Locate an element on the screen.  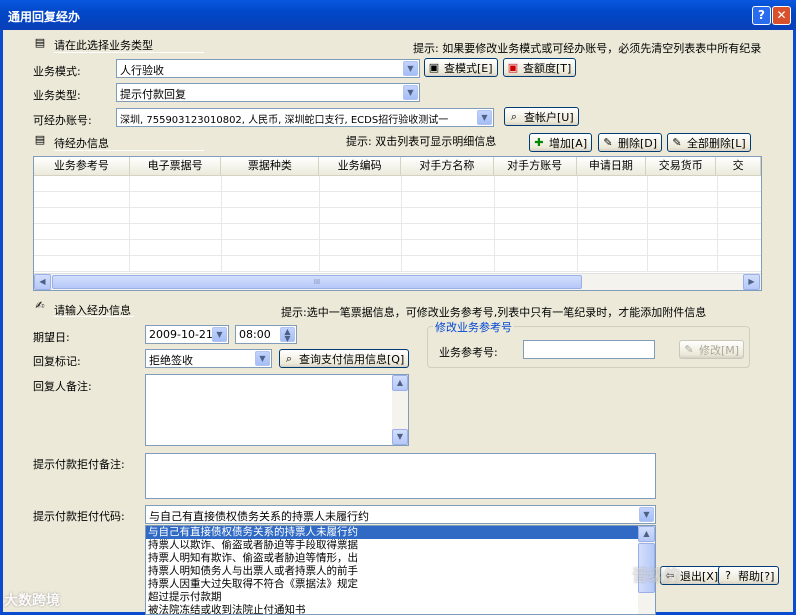
reject-remark-textarea is located at coordinates (400, 476).